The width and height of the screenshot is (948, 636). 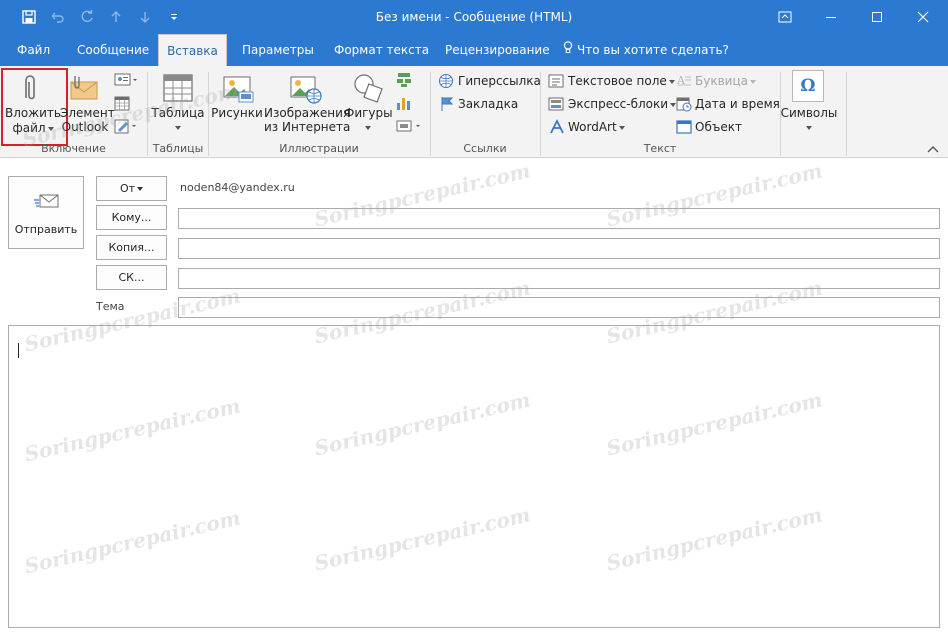 What do you see at coordinates (809, 113) in the screenshot?
I see `symbols-label: Символы` at bounding box center [809, 113].